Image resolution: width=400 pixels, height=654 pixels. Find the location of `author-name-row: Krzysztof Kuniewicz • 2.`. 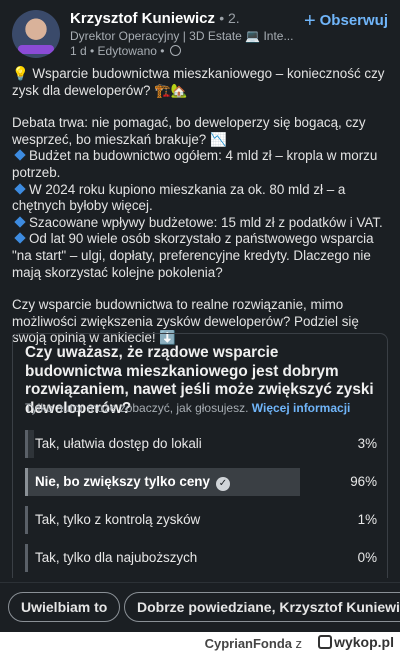

author-name-row: Krzysztof Kuniewicz • 2. is located at coordinates (155, 18).